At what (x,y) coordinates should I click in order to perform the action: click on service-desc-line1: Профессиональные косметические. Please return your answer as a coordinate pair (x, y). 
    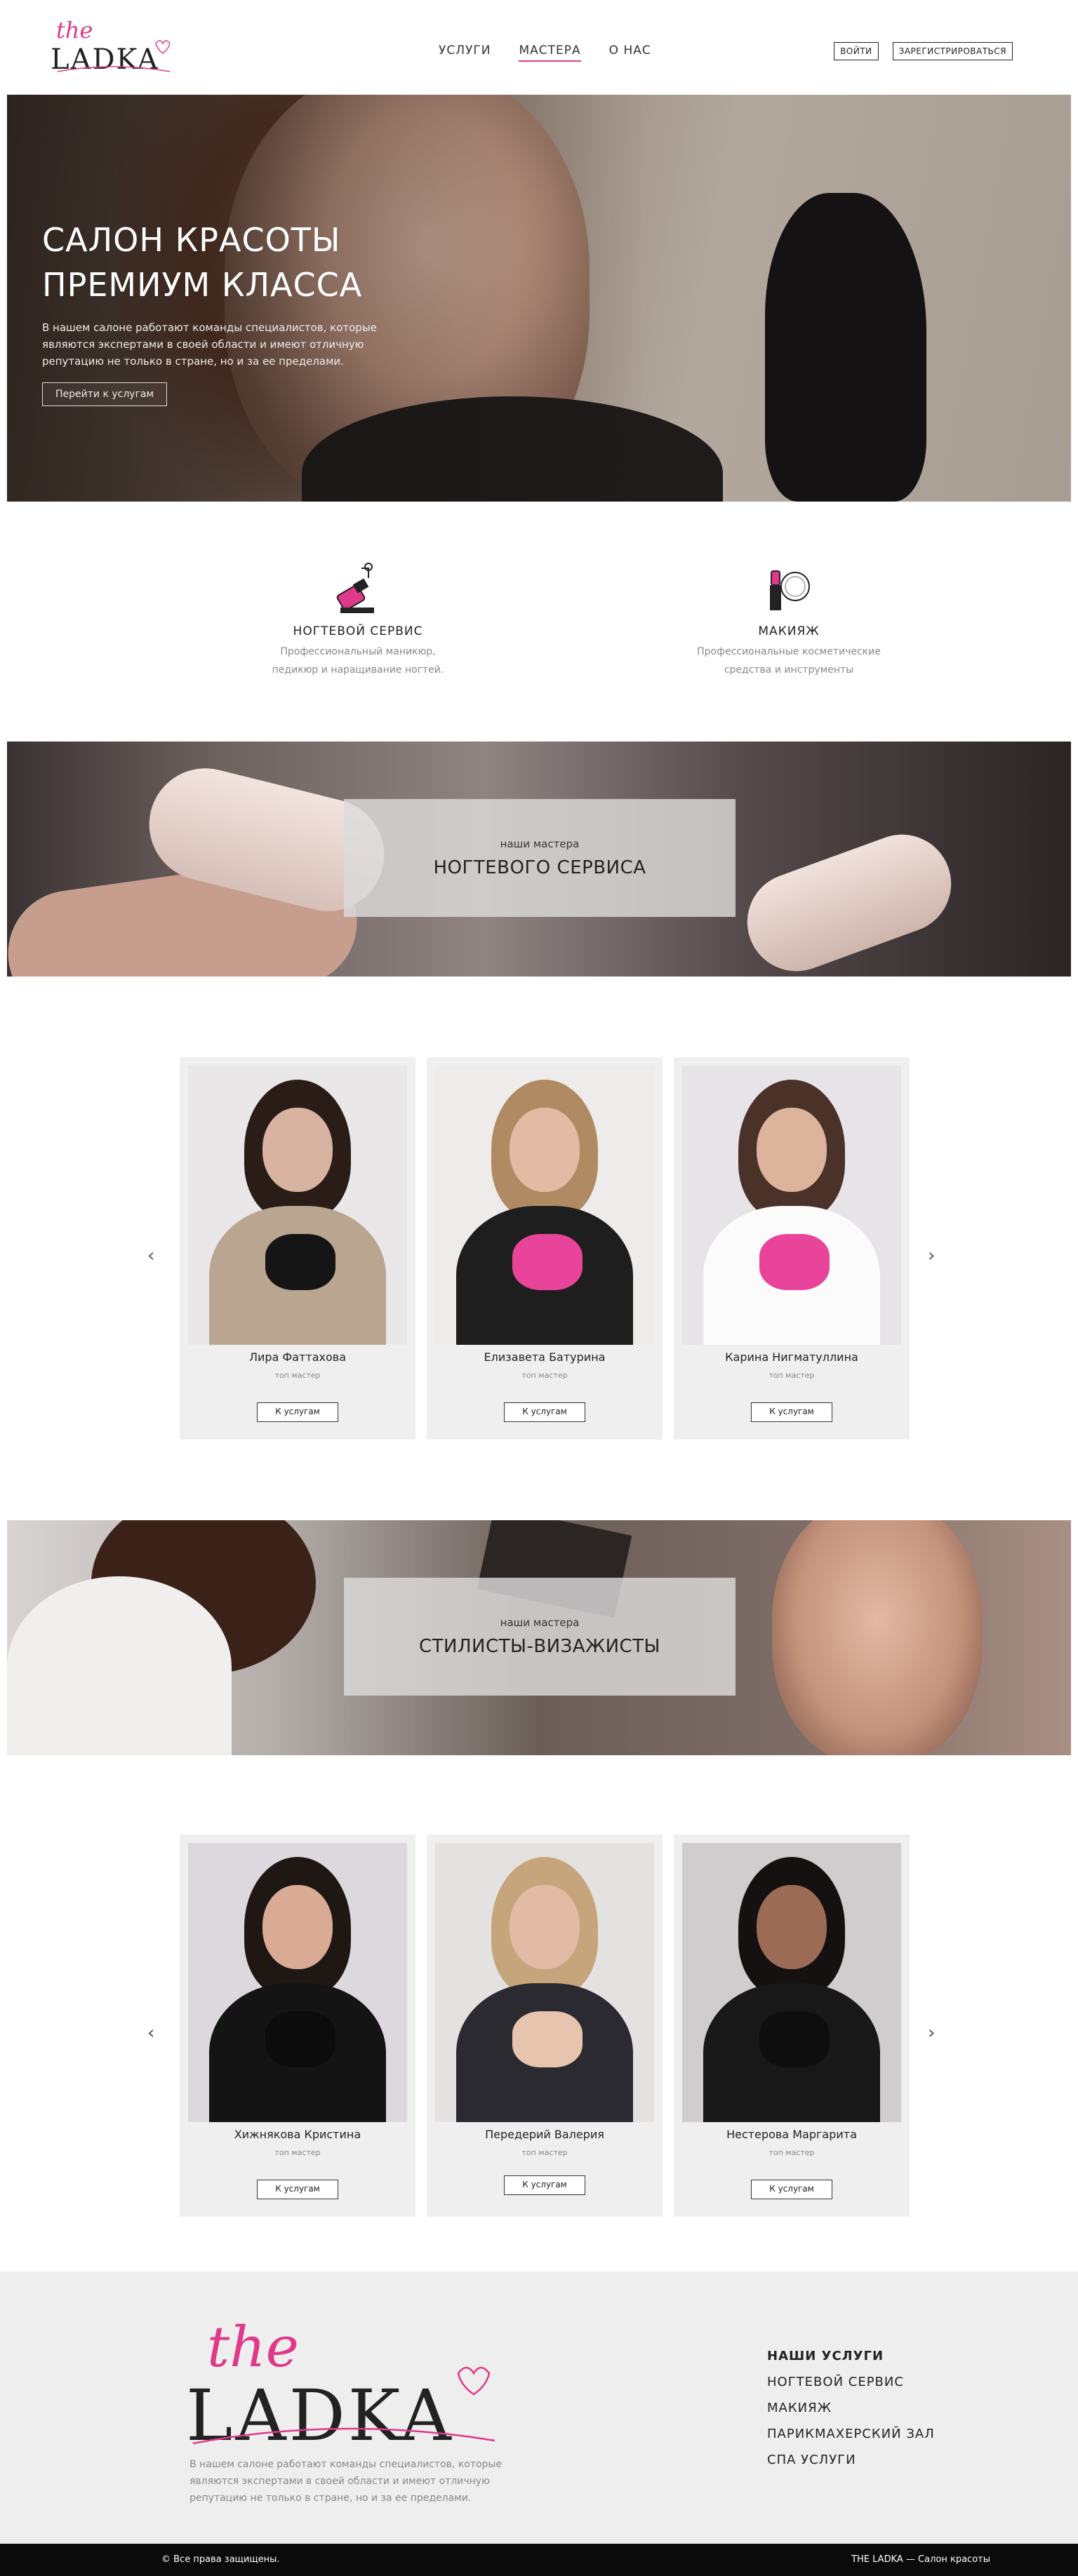
    Looking at the image, I should click on (789, 651).